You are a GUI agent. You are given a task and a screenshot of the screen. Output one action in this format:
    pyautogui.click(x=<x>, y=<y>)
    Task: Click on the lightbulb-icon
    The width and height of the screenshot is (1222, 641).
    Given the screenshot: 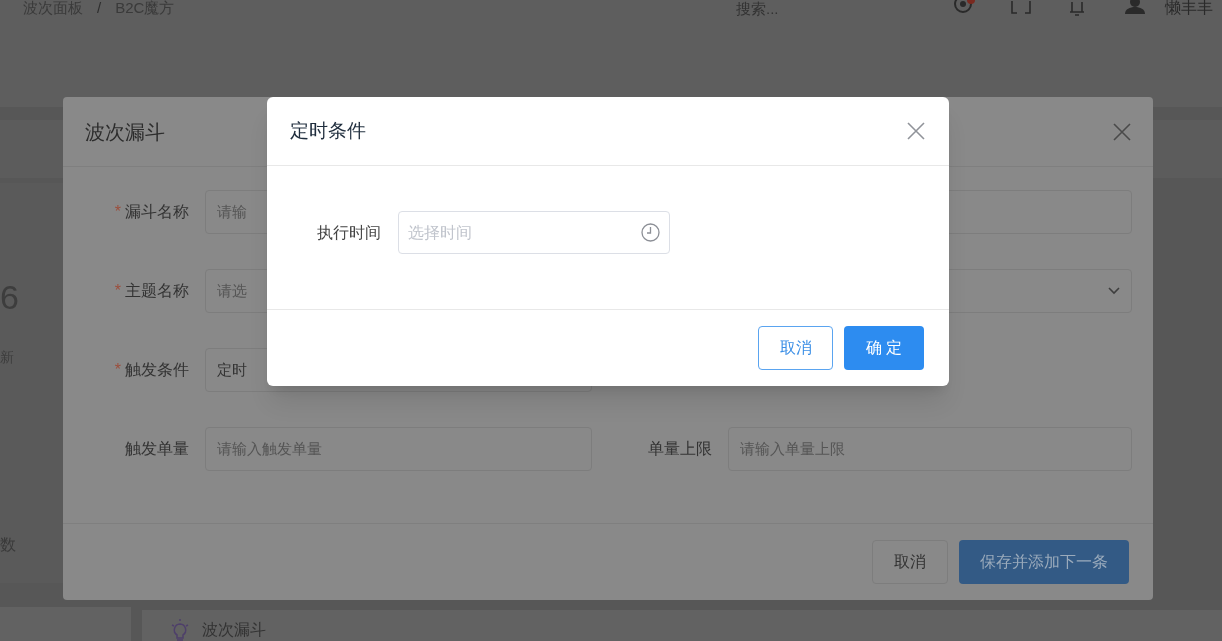 What is the action you would take?
    pyautogui.click(x=180, y=630)
    